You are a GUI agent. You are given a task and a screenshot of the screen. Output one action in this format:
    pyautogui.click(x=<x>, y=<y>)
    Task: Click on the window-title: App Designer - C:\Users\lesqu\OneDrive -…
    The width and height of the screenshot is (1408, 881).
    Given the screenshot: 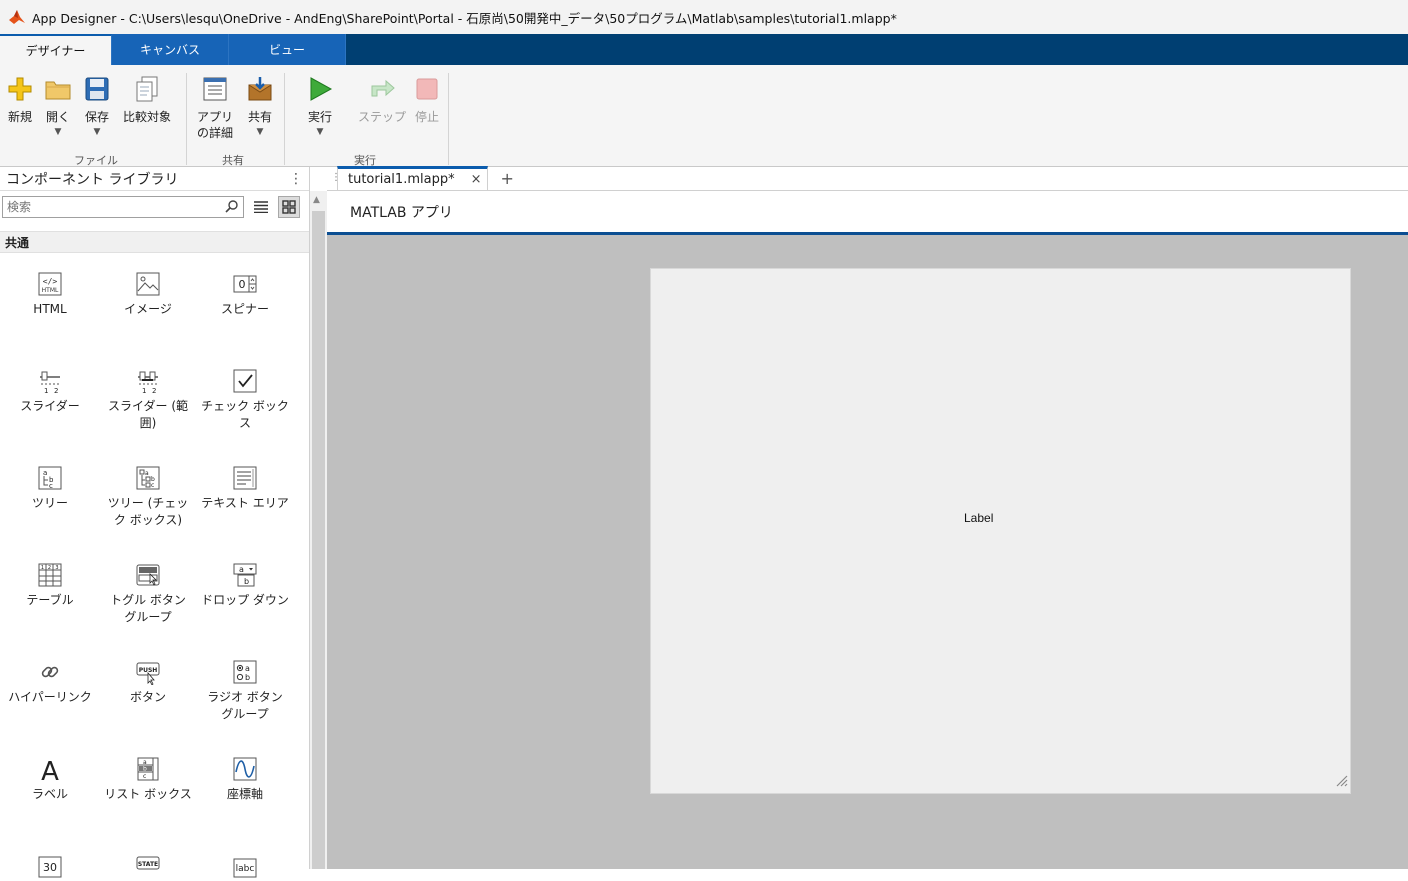 What is the action you would take?
    pyautogui.click(x=464, y=18)
    